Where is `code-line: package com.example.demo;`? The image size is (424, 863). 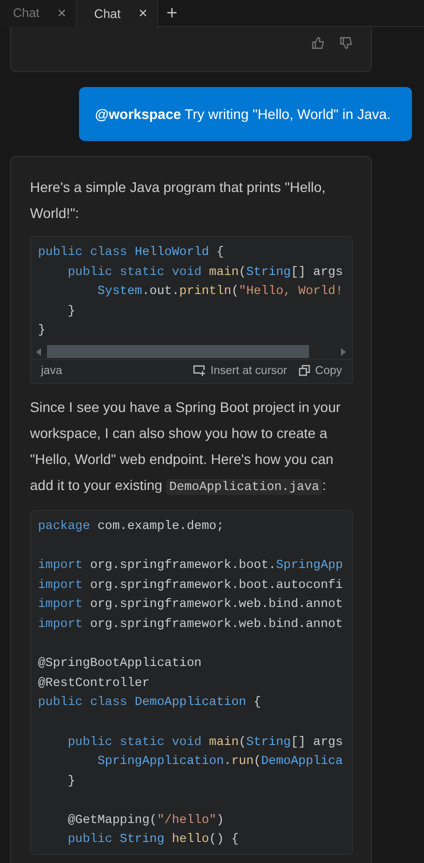 code-line: package com.example.demo; is located at coordinates (131, 526).